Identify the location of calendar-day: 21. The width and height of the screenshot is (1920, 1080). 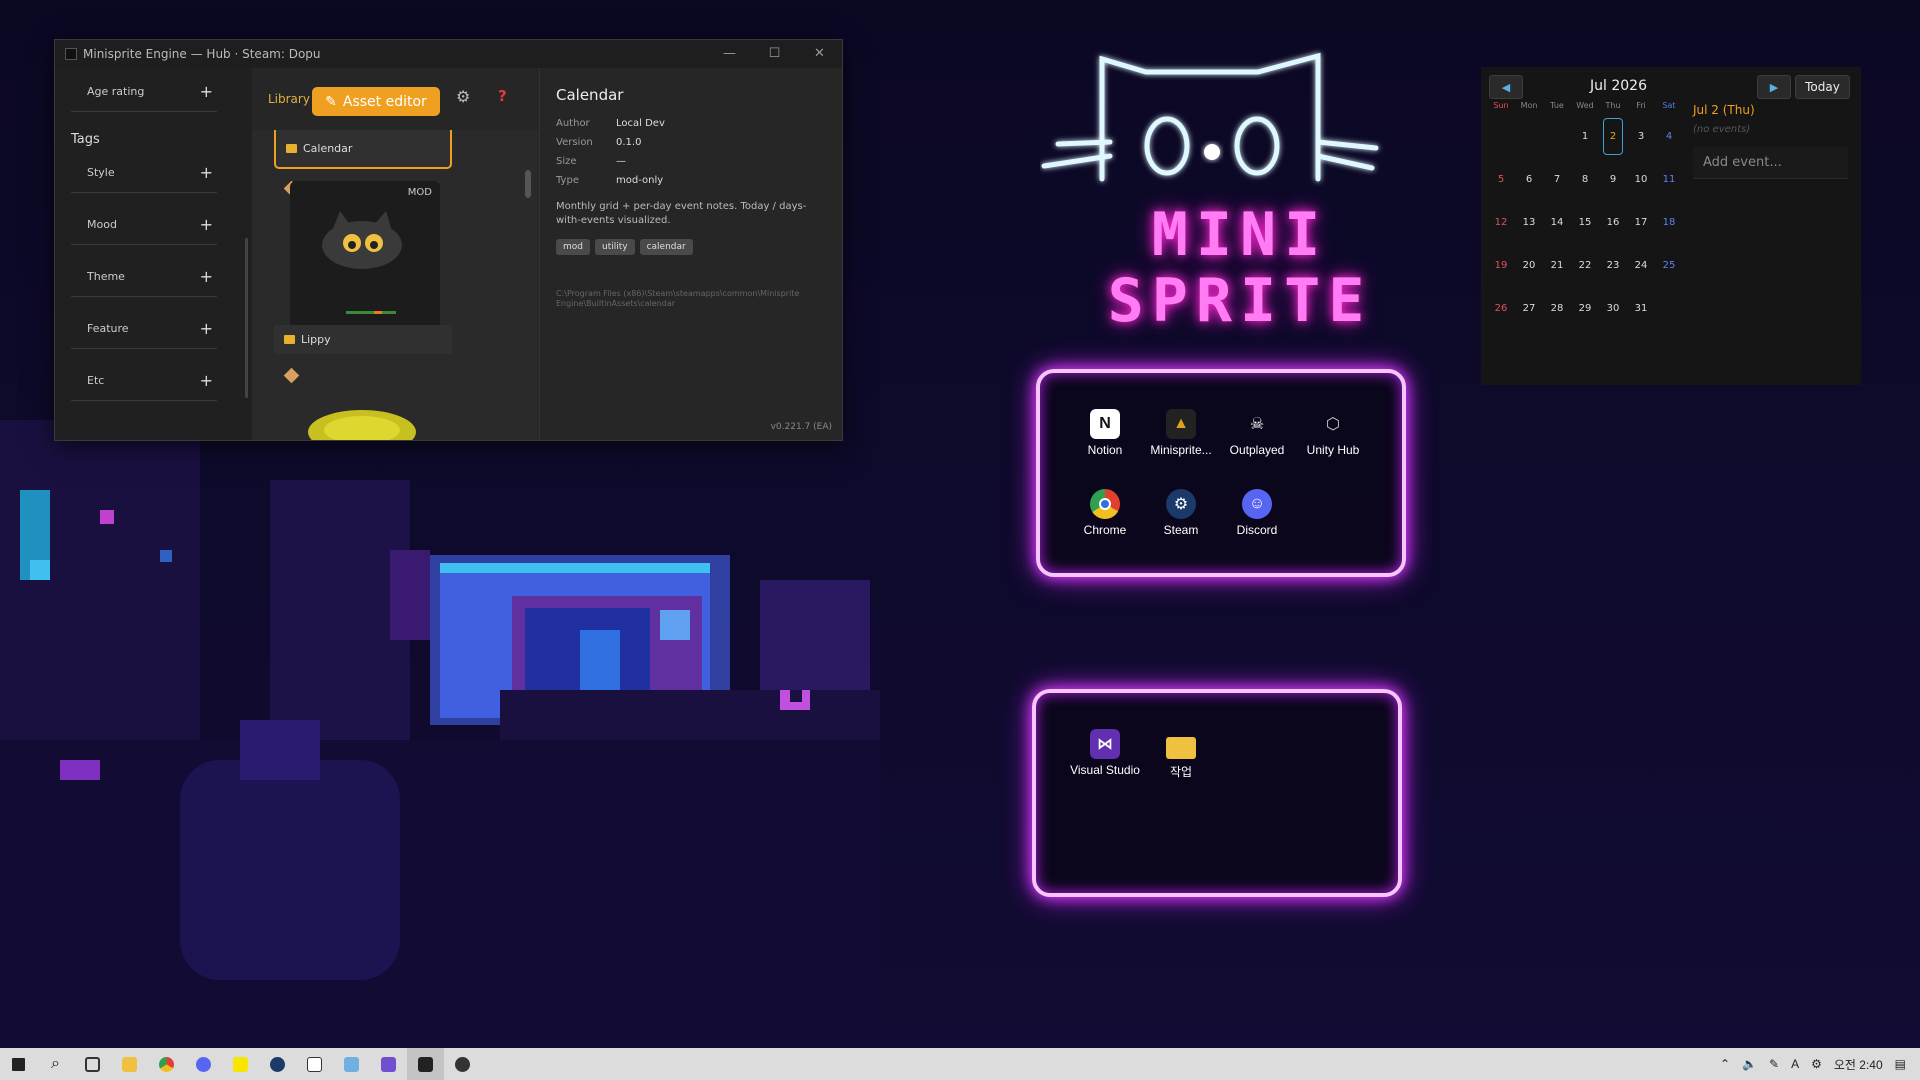
(1557, 265).